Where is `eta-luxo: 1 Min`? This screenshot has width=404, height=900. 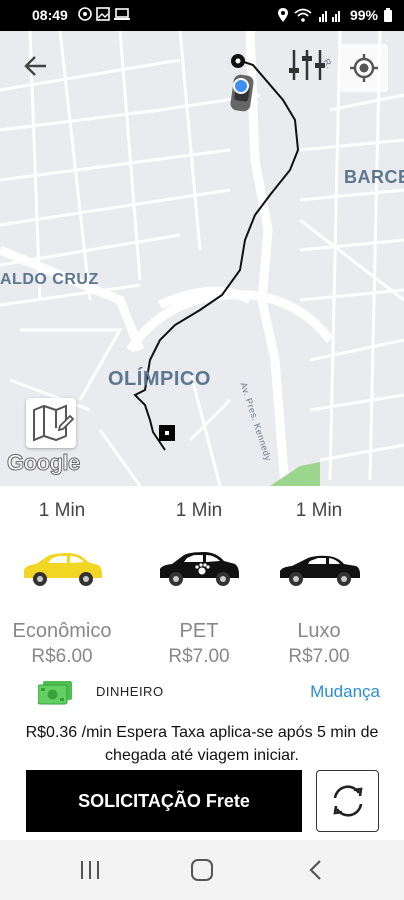 eta-luxo: 1 Min is located at coordinates (319, 510).